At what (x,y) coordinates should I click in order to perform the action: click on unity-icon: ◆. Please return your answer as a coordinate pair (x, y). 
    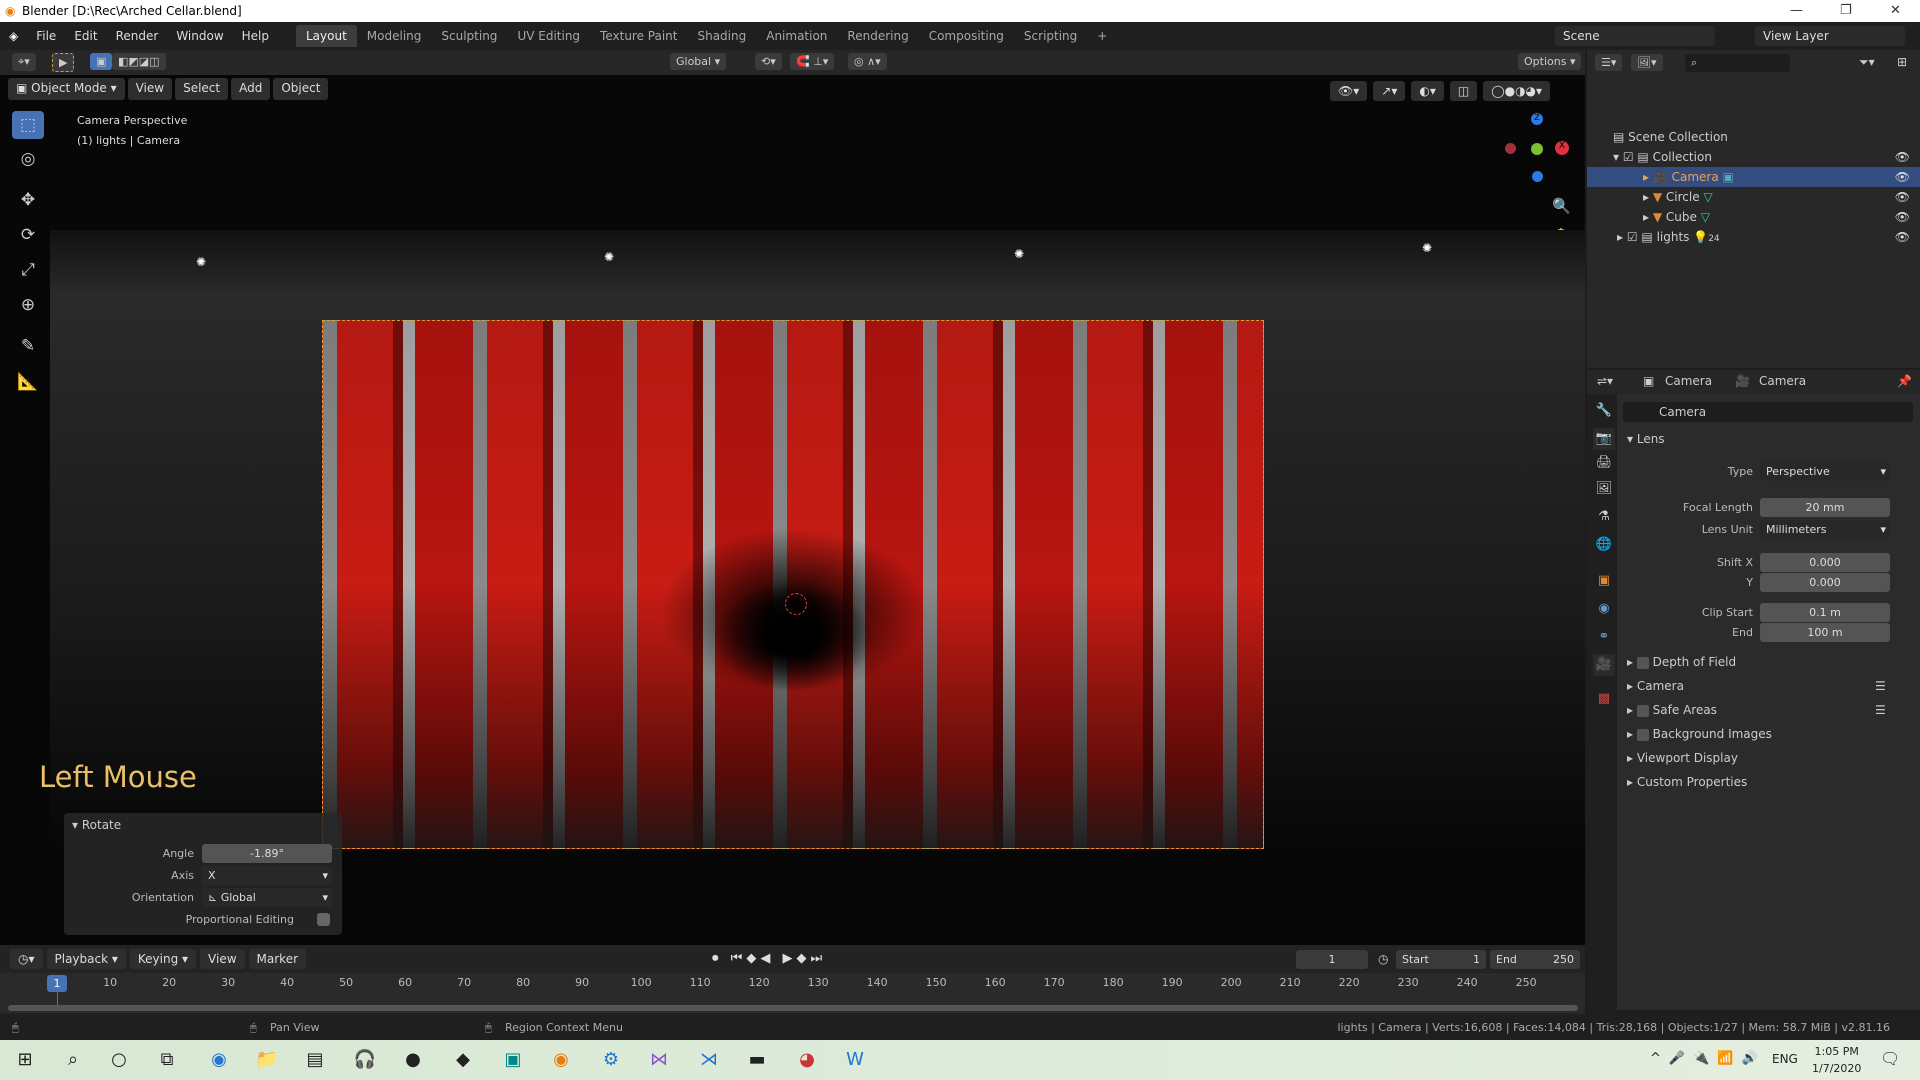
    Looking at the image, I should click on (463, 1060).